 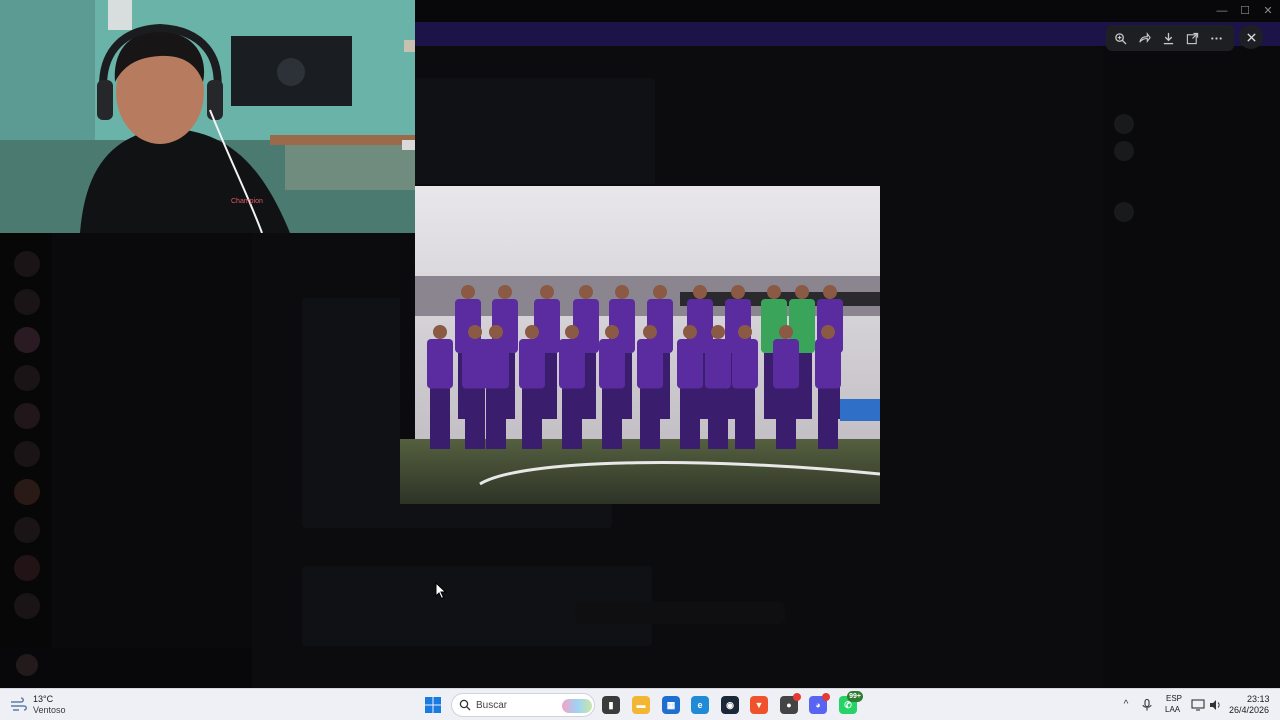 I want to click on more-icon, so click(x=1216, y=38).